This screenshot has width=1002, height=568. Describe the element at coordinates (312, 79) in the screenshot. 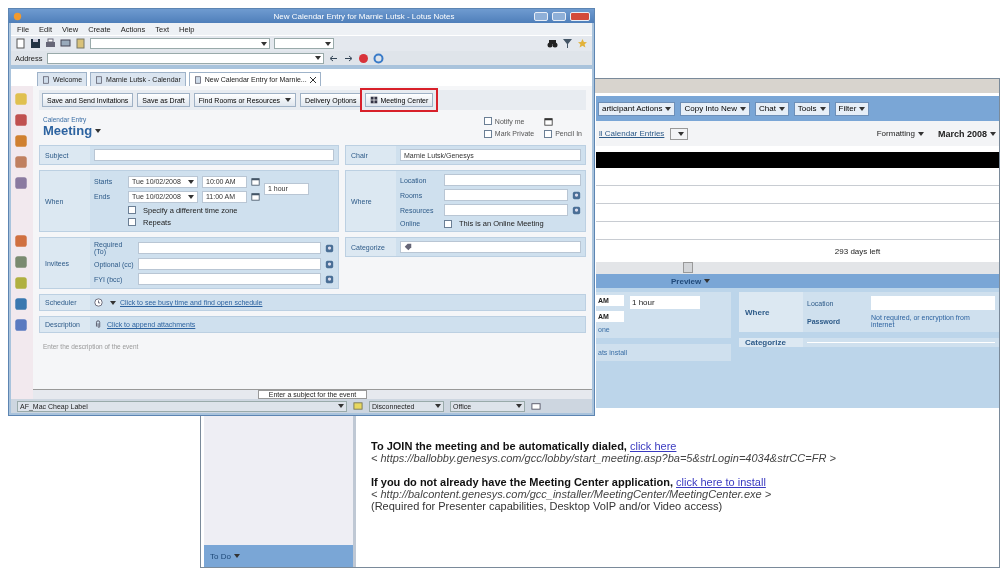

I see `close-icon` at that location.